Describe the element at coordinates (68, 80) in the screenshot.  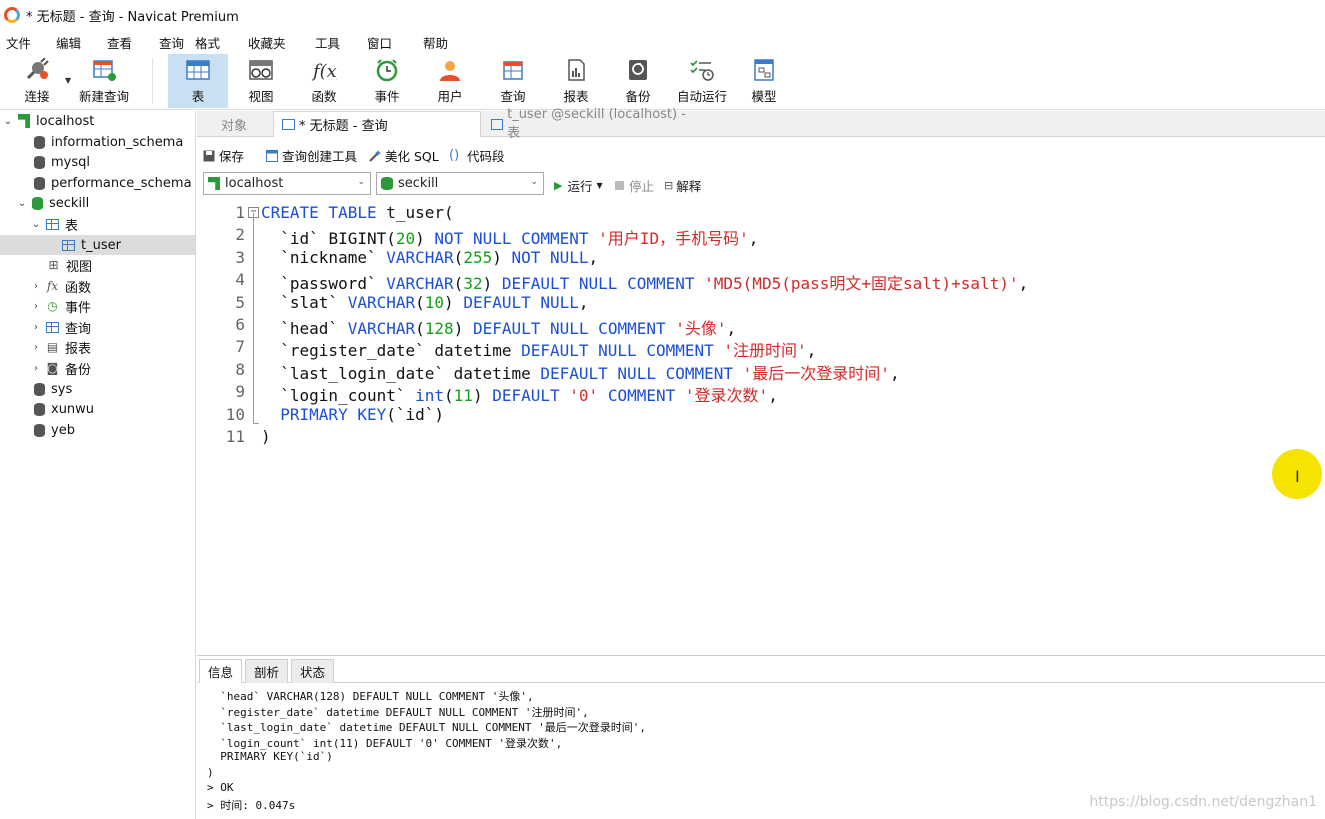
I see `connect-dropdown-icon: ▼` at that location.